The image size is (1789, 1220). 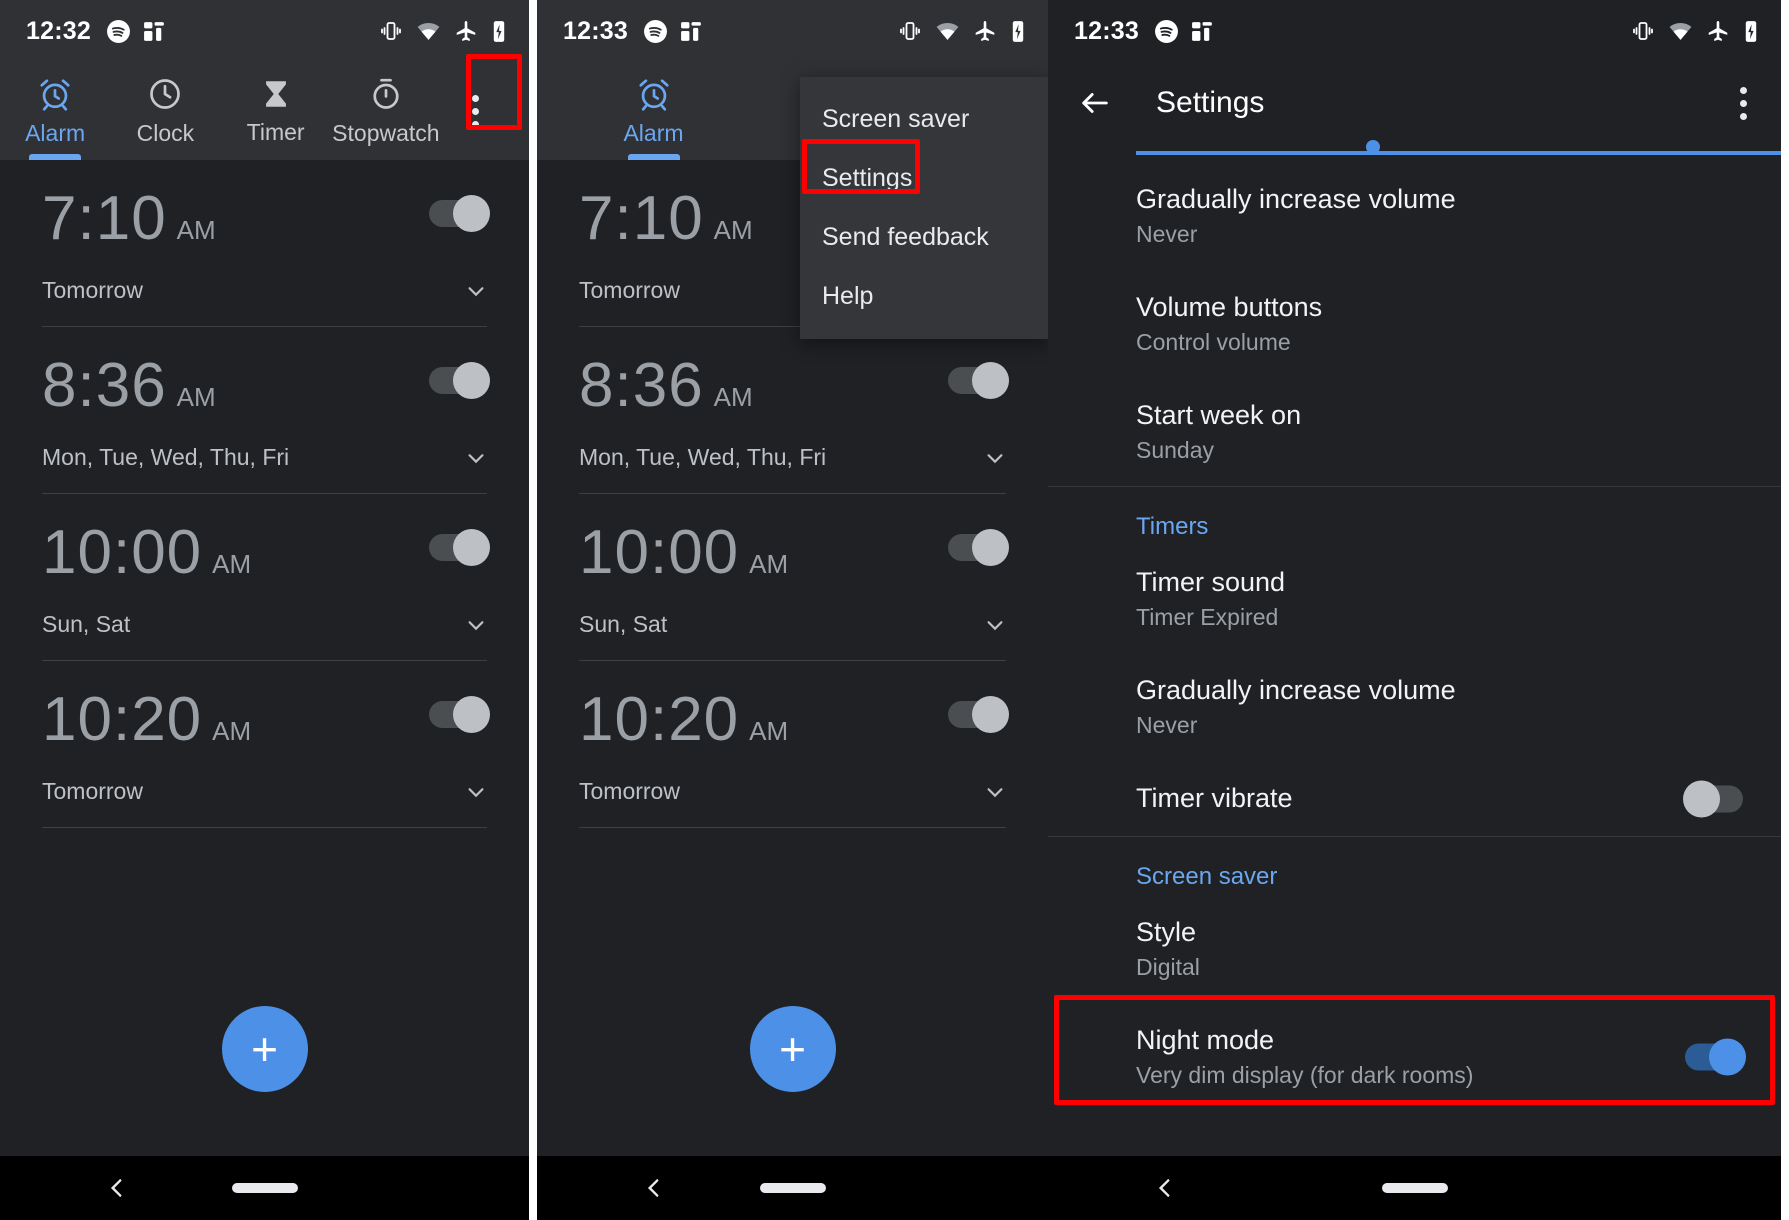 I want to click on tab-clock-label: Clock, so click(x=165, y=132).